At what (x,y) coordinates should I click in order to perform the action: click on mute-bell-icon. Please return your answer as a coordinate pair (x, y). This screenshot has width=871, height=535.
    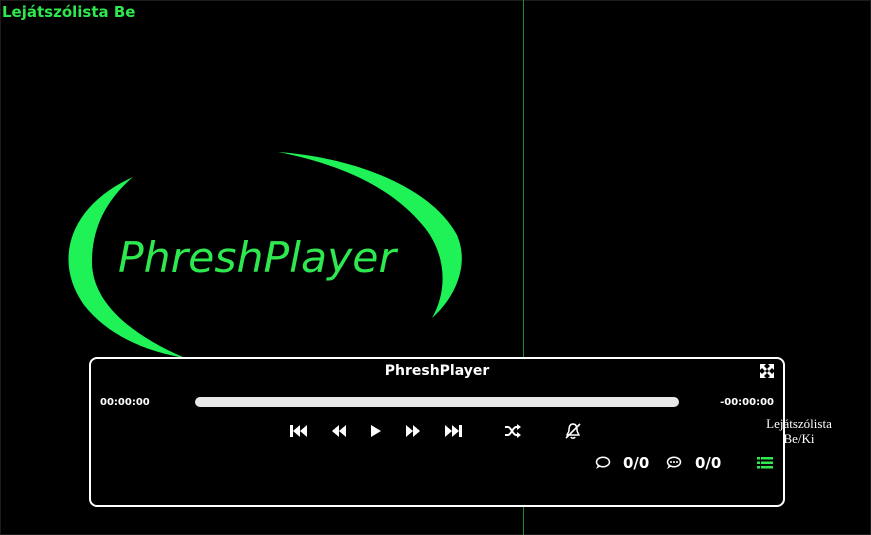
    Looking at the image, I should click on (573, 431).